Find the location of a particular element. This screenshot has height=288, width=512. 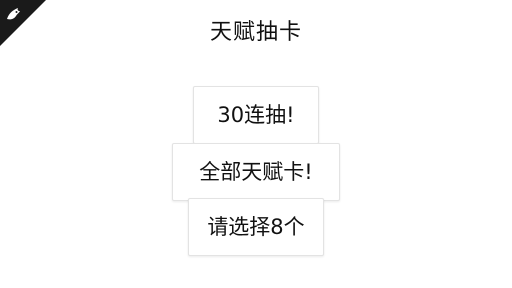

all-talent-cards-button: 全部天赋卡! is located at coordinates (256, 172).